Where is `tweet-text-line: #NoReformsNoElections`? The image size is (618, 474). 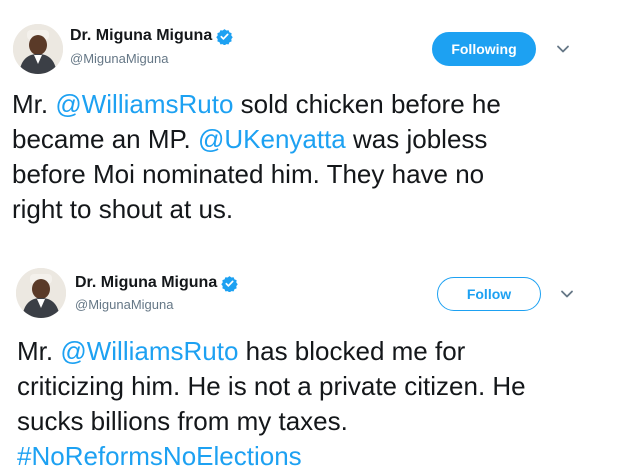
tweet-text-line: #NoReformsNoElections is located at coordinates (271, 456).